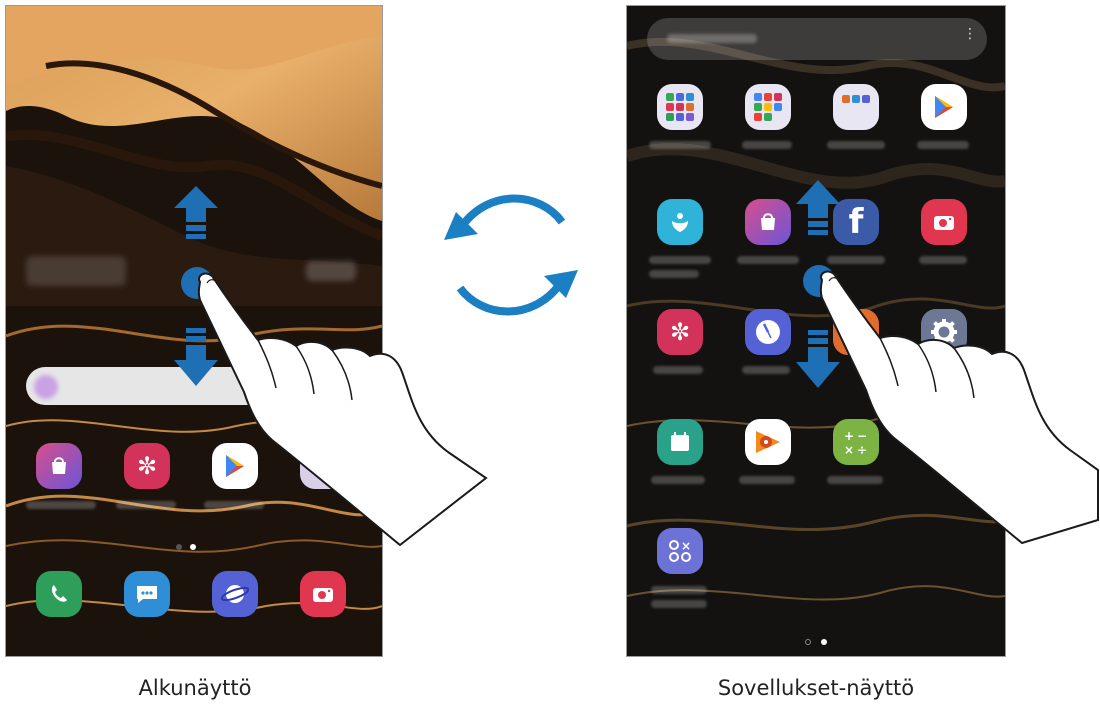  What do you see at coordinates (816, 688) in the screenshot?
I see `apps-screen-caption: Sovellukset-näyttö` at bounding box center [816, 688].